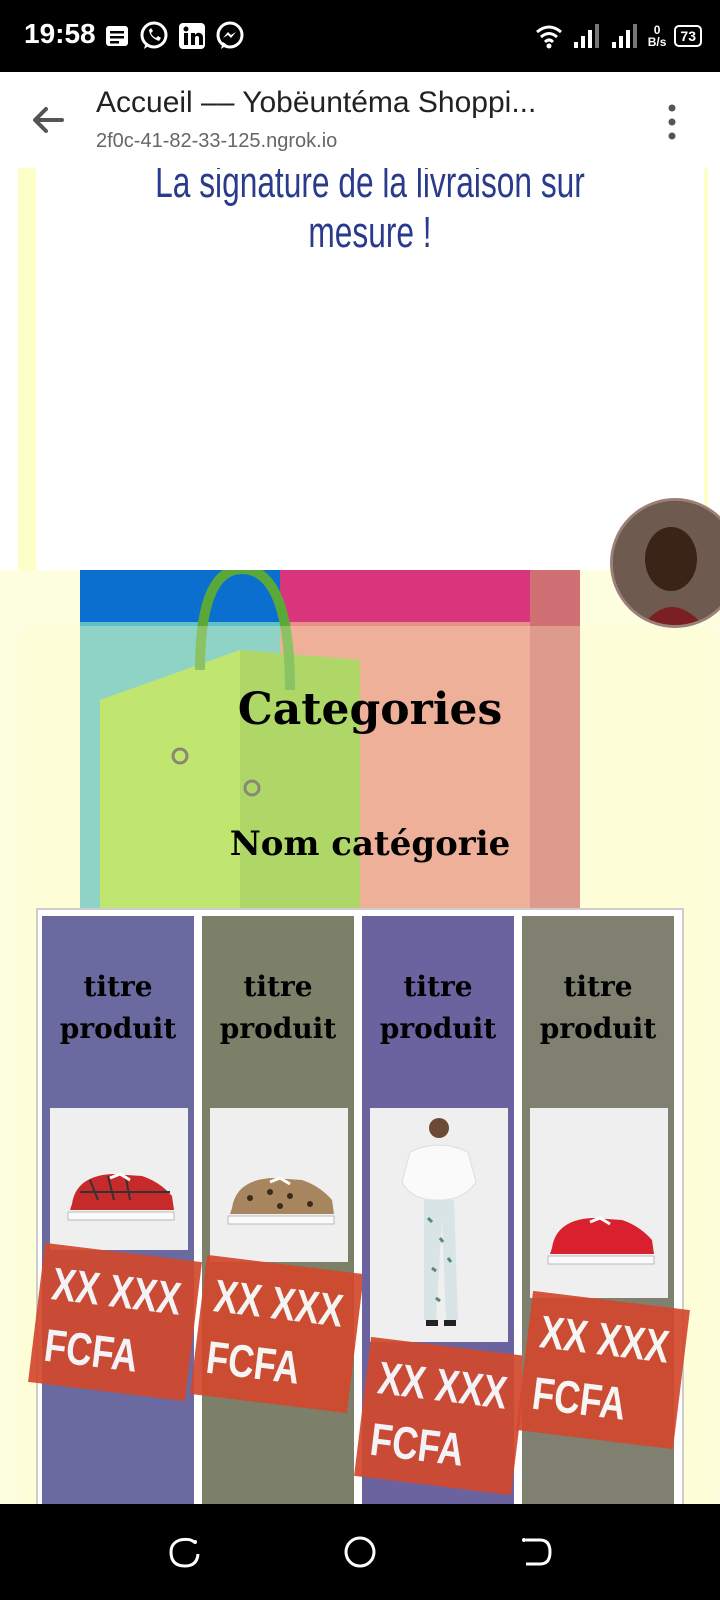  Describe the element at coordinates (154, 35) in the screenshot. I see `whatsapp-icon` at that location.